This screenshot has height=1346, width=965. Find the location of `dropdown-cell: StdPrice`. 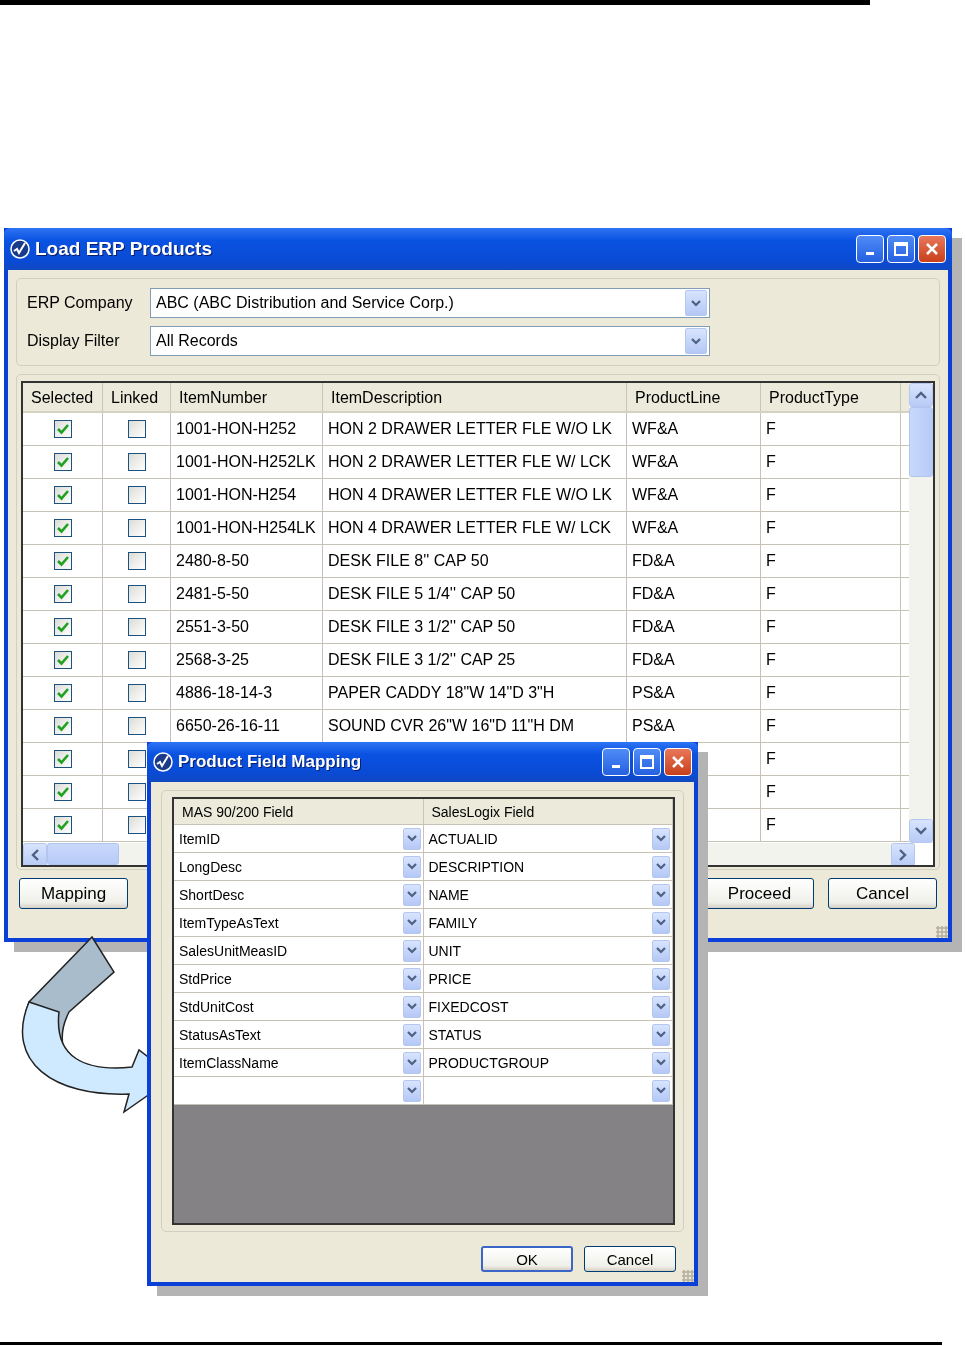

dropdown-cell: StdPrice is located at coordinates (299, 978).